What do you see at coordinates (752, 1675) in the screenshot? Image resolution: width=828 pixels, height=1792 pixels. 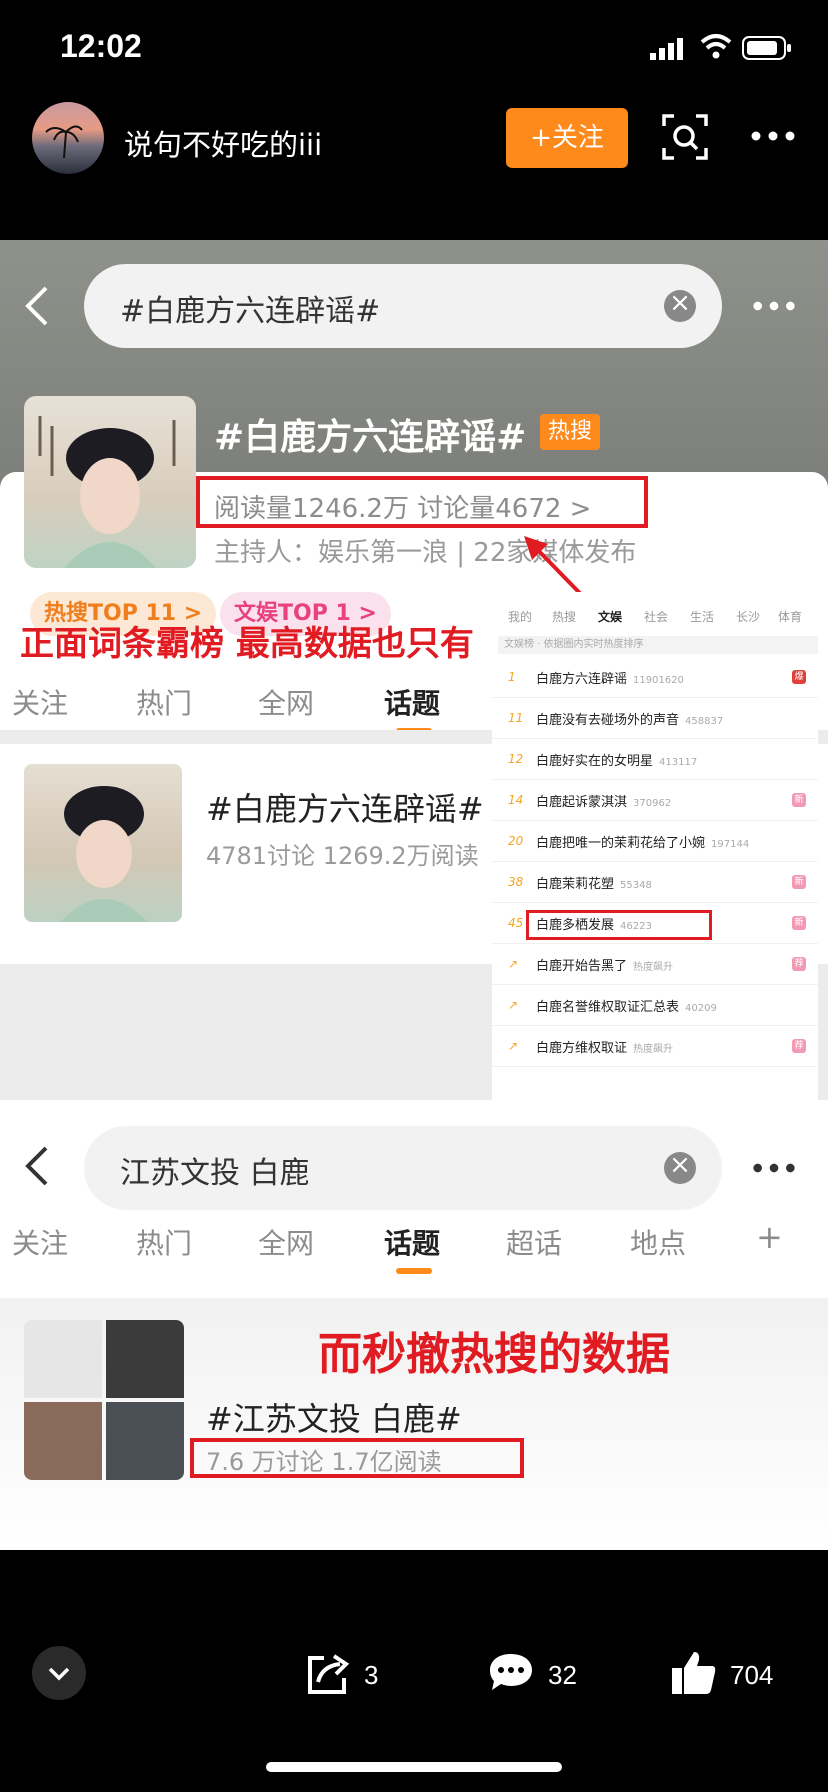 I see `like-count: 704` at bounding box center [752, 1675].